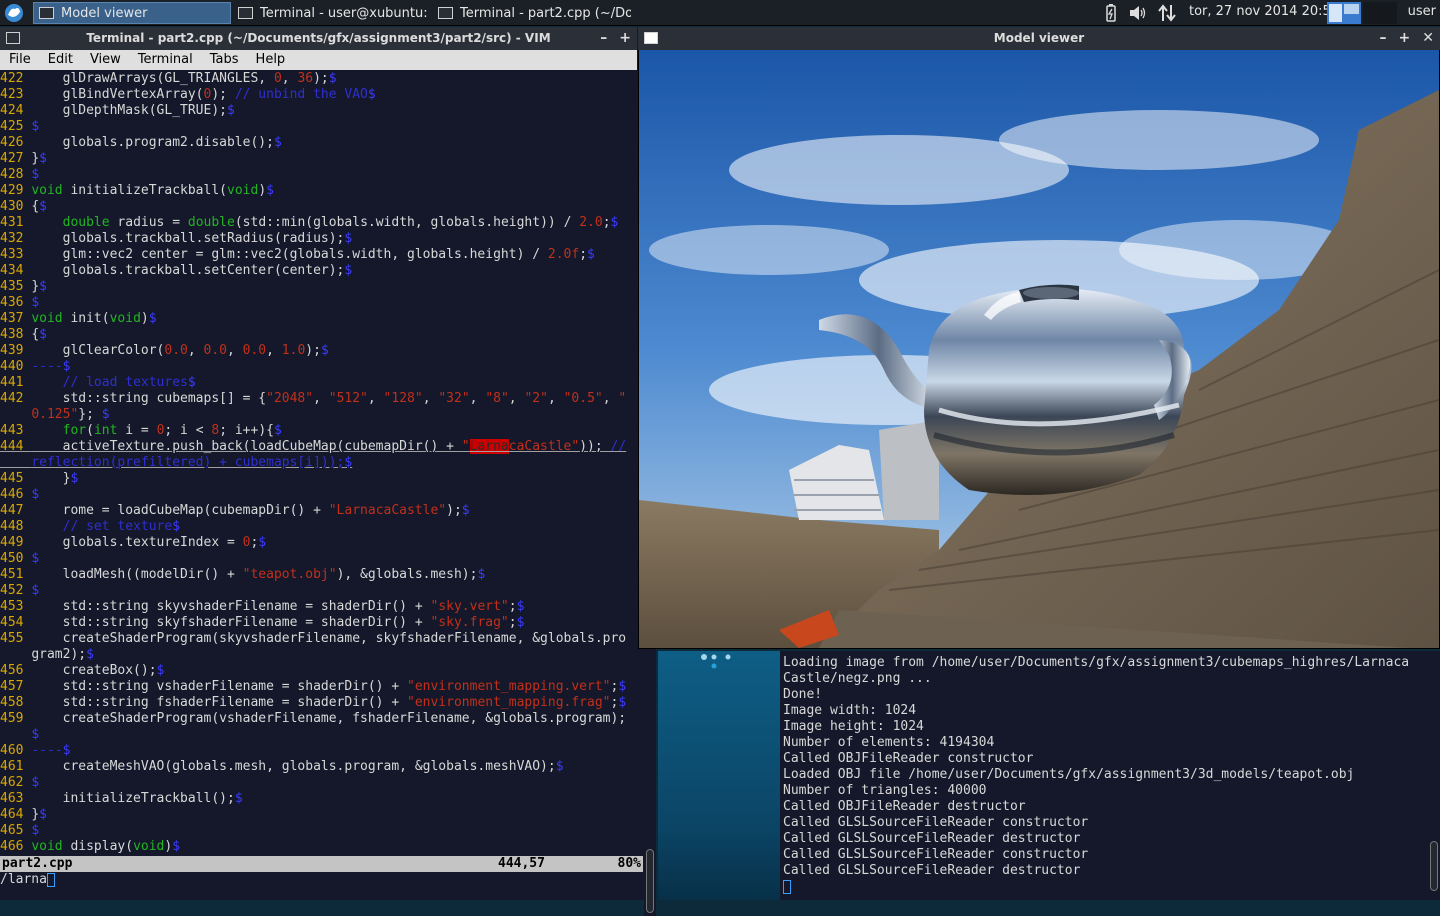 This screenshot has height=916, width=1440. I want to click on workspace-switcher-icon, so click(1363, 13).